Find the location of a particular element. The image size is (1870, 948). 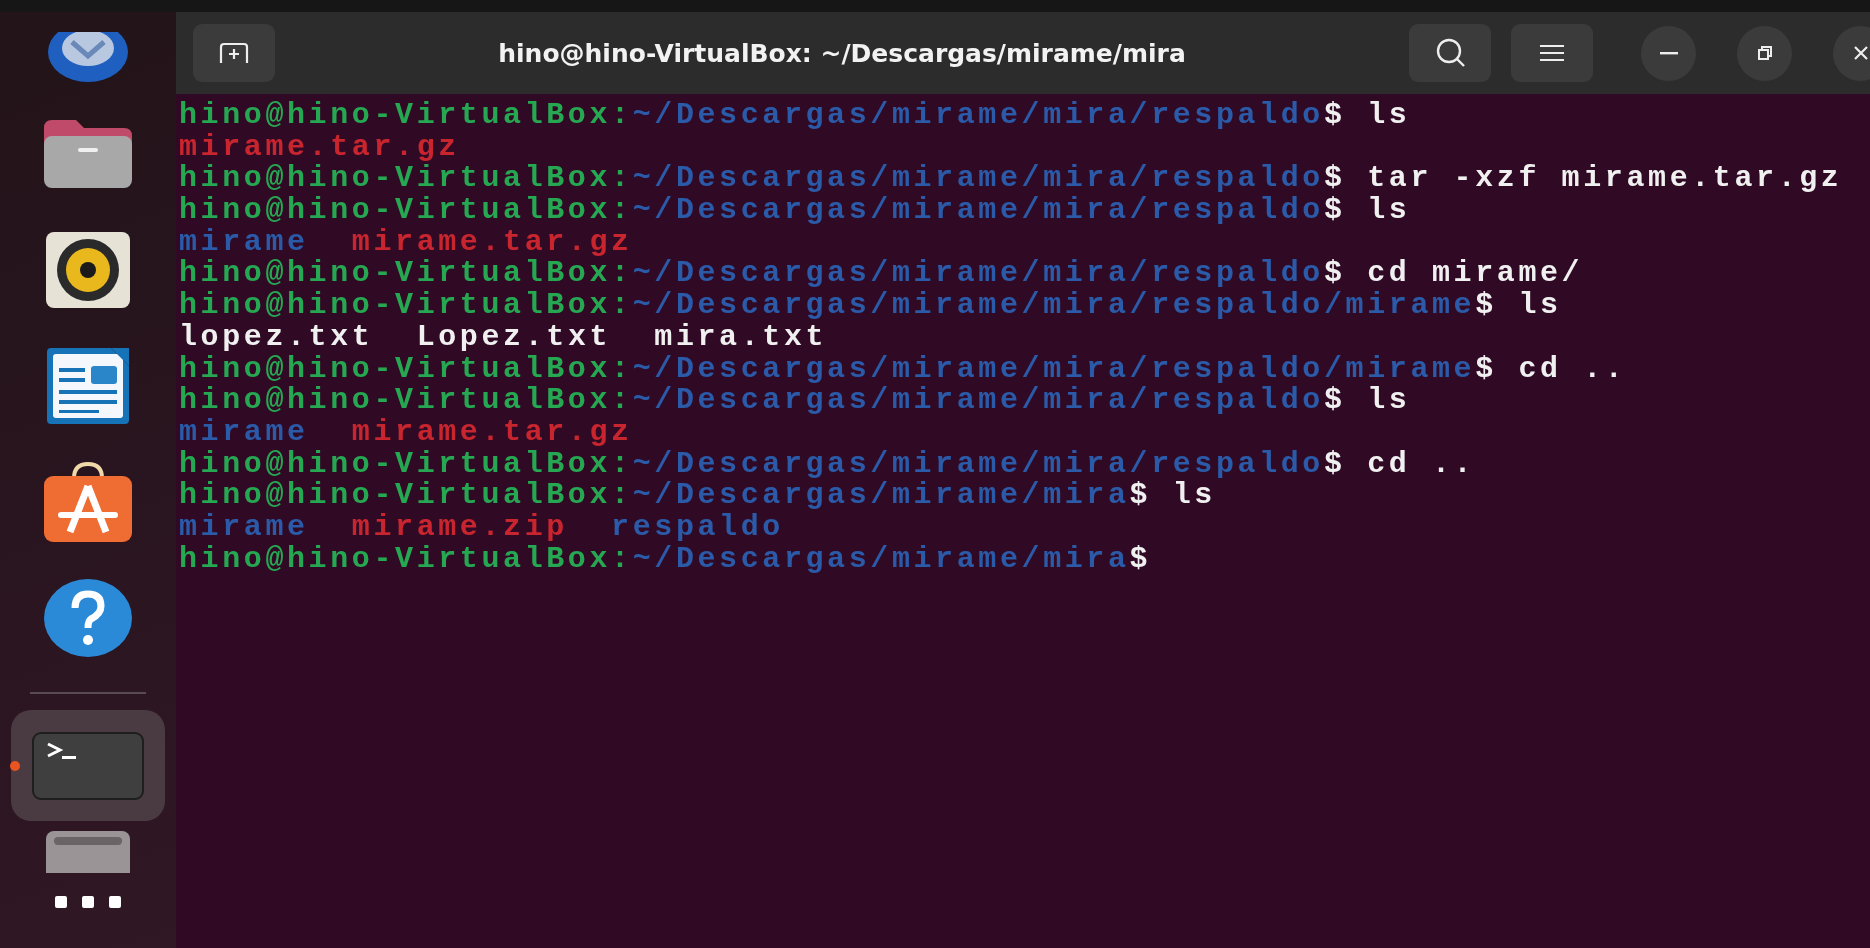

command-text: tar -xzf mirame.tar.gz is located at coordinates (1604, 178).